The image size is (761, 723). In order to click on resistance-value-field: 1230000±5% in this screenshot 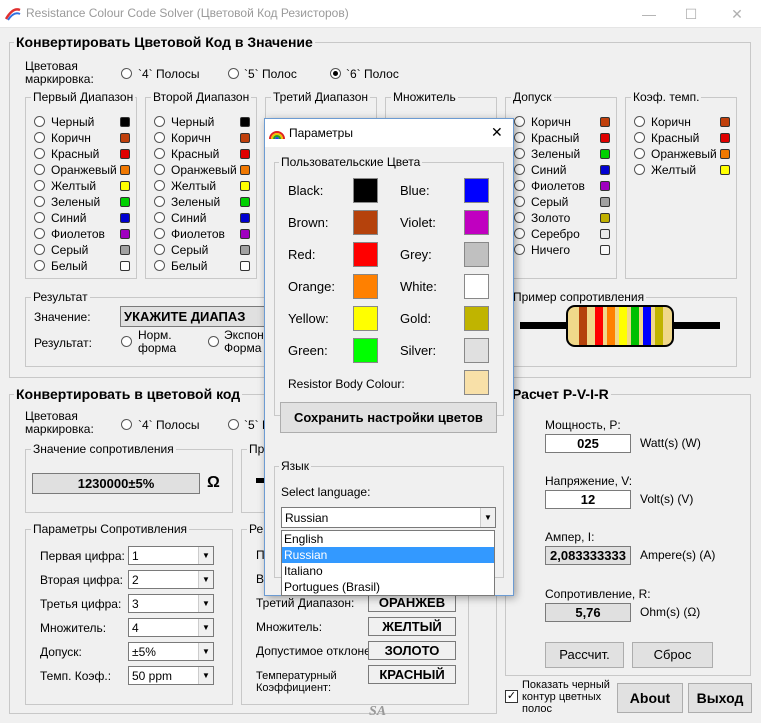, I will do `click(116, 483)`.